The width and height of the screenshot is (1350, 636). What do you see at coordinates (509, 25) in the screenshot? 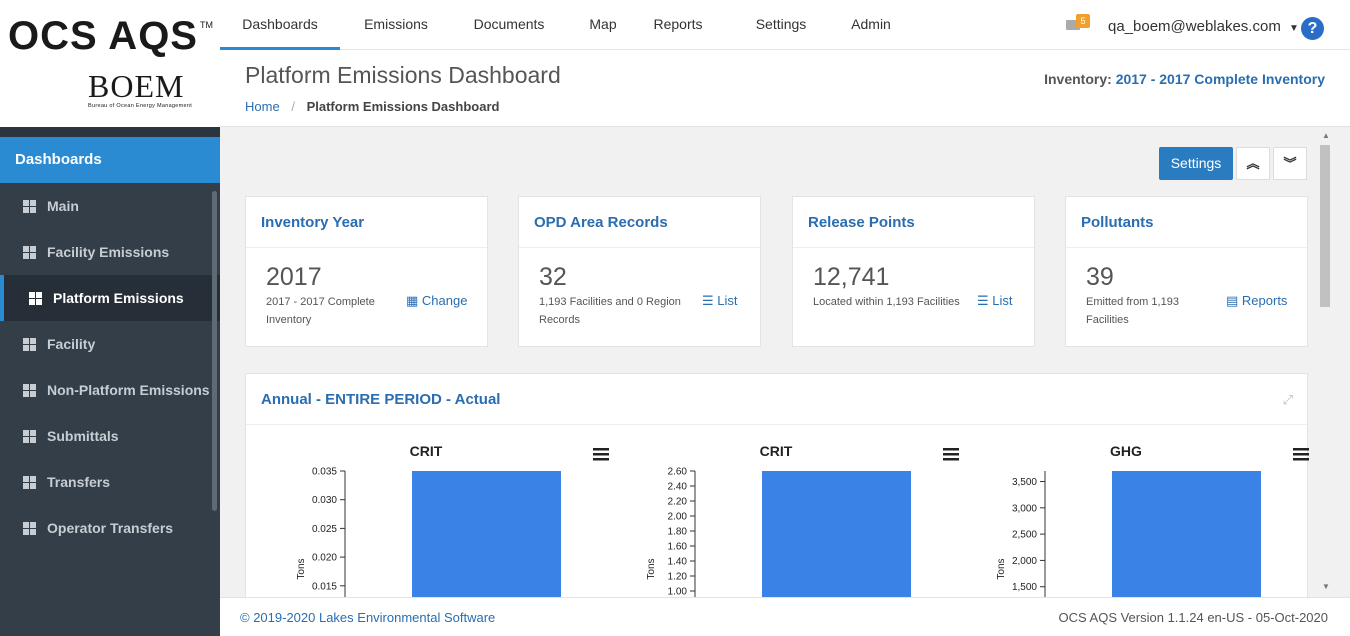
I see `tab-documents: Documents` at bounding box center [509, 25].